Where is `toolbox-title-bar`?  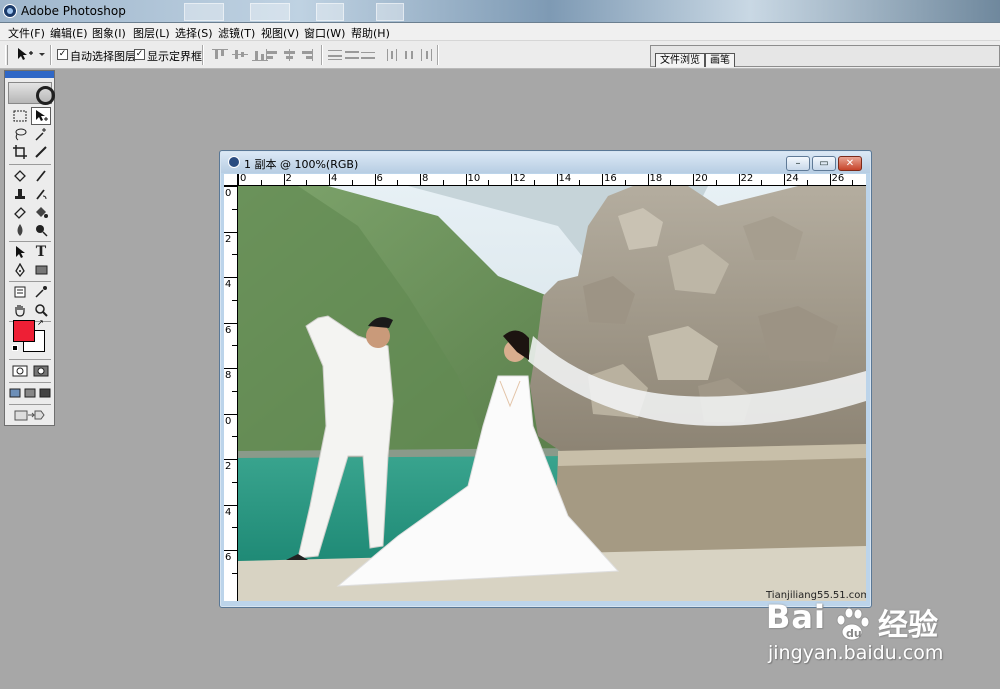
toolbox-title-bar is located at coordinates (29, 74).